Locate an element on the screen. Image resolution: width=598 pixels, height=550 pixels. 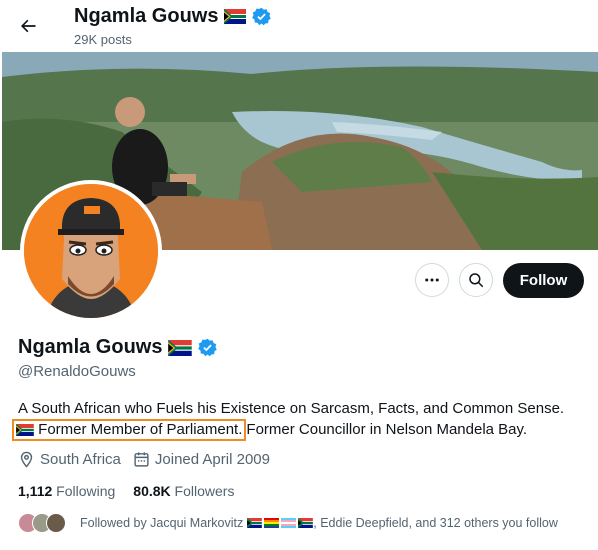
avatar is located at coordinates (91, 251).